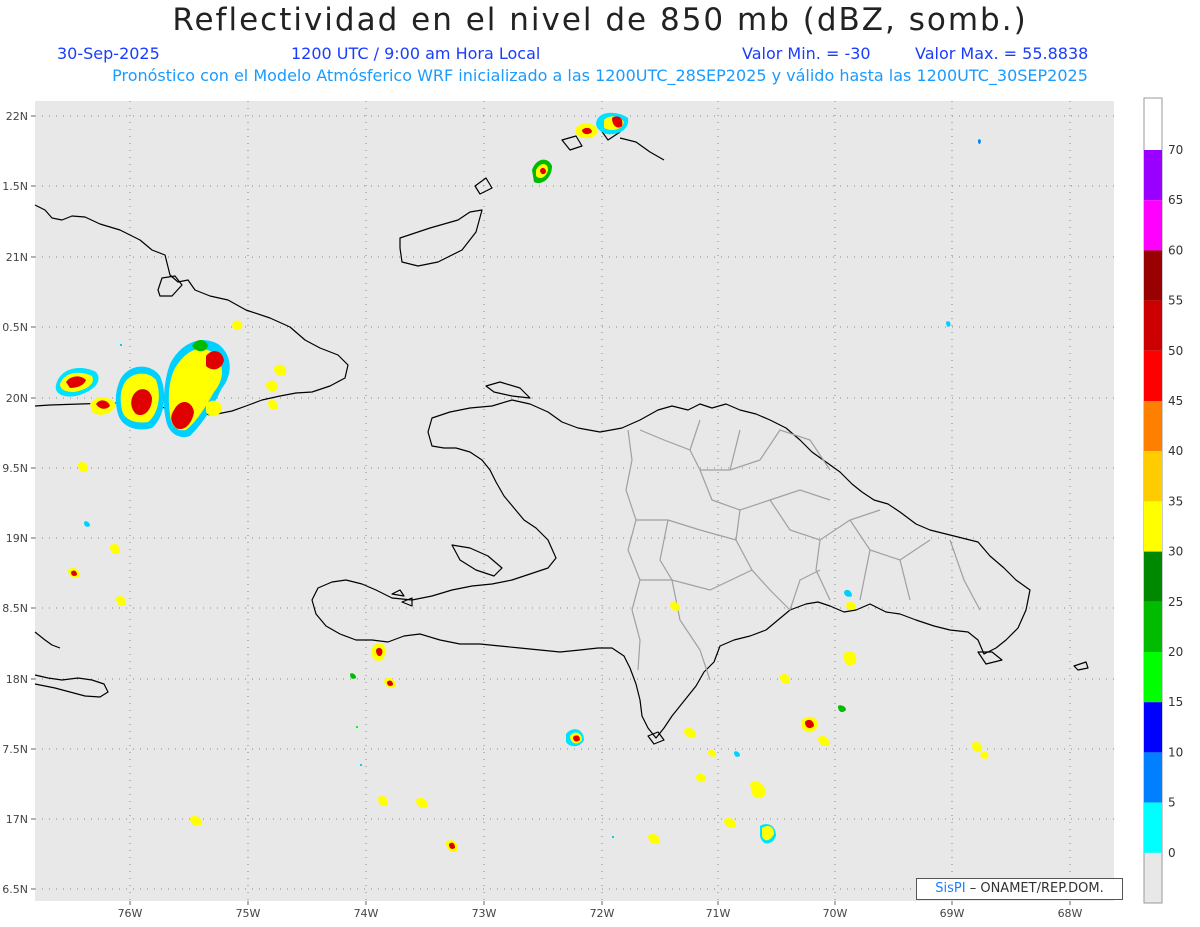  What do you see at coordinates (15, 327) in the screenshot?
I see `lat-label: 0.5N` at bounding box center [15, 327].